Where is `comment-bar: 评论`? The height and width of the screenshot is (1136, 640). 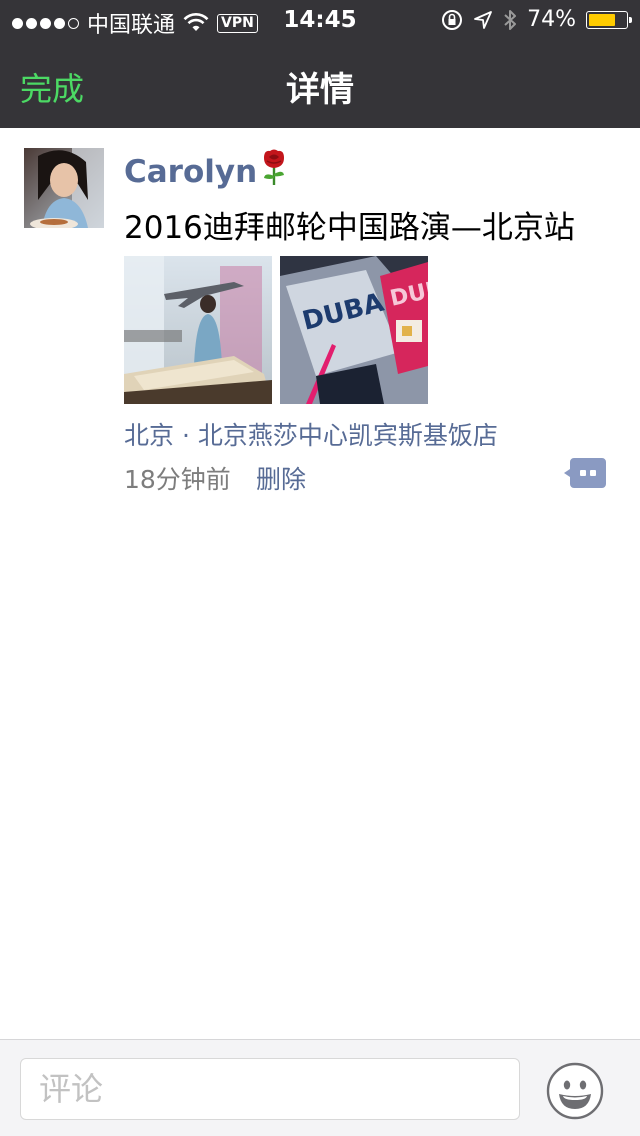
comment-bar: 评论 is located at coordinates (320, 1087).